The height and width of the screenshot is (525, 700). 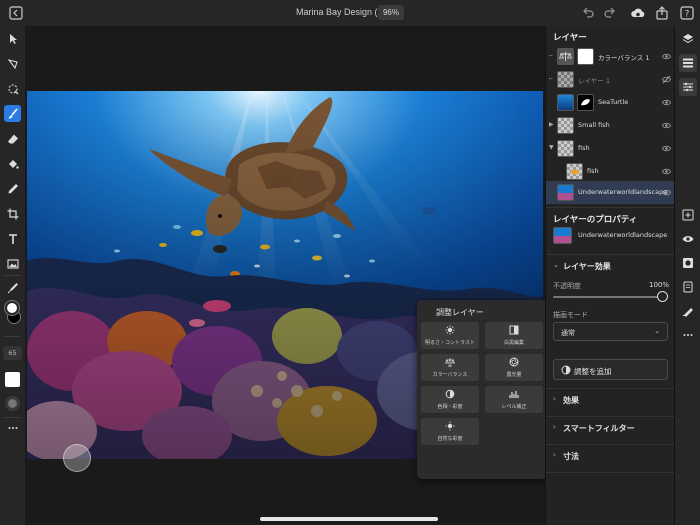 I want to click on top-bar: Marina Bay Design (1) 96% ?, so click(x=350, y=13).